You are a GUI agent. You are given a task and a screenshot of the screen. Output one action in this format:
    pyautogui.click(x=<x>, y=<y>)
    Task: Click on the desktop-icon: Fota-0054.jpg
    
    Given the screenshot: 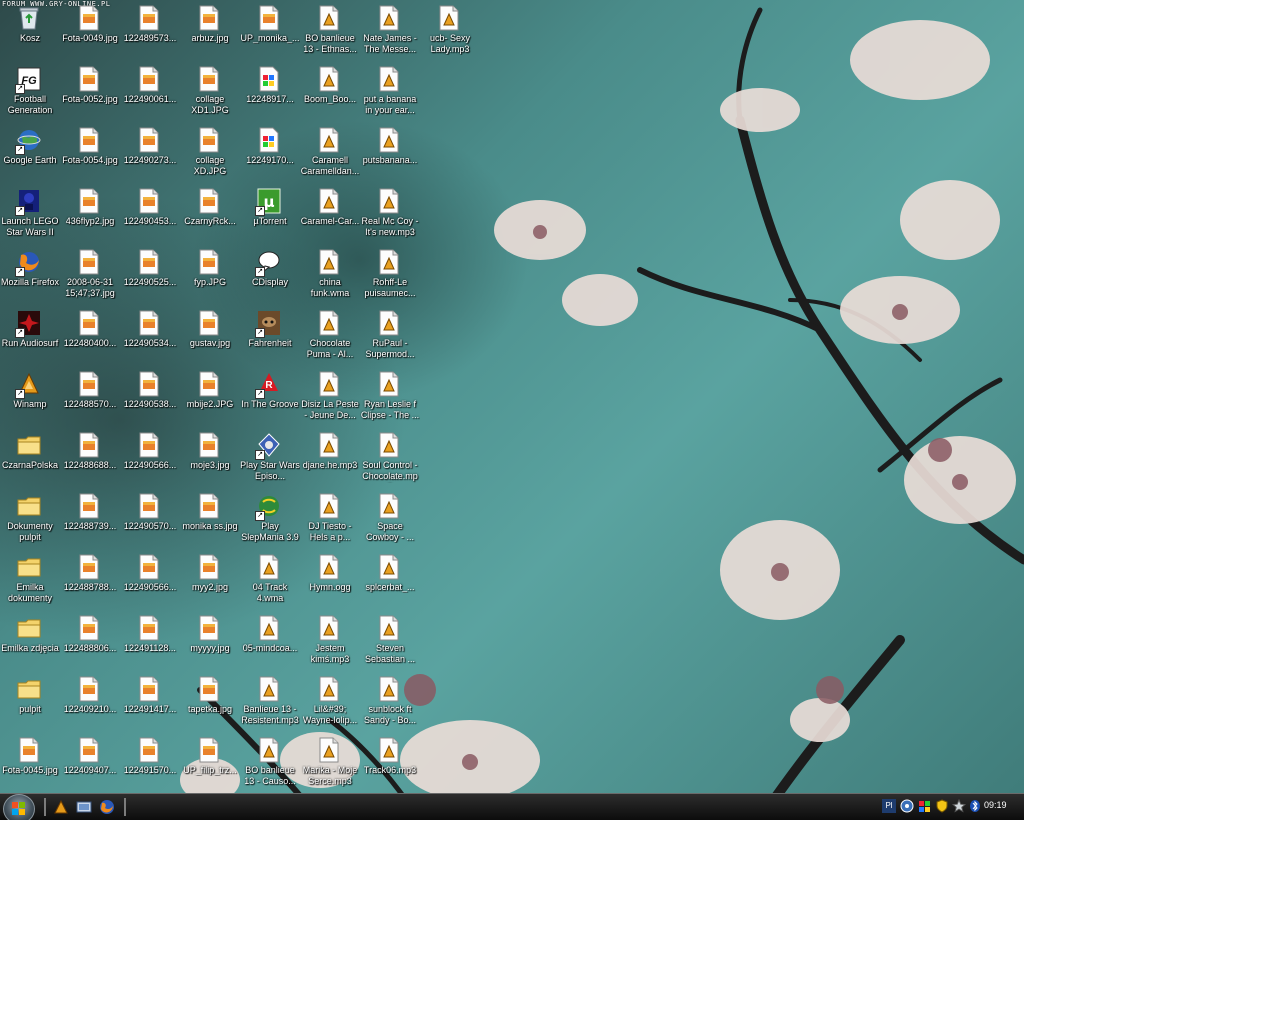 What is the action you would take?
    pyautogui.click(x=90, y=155)
    